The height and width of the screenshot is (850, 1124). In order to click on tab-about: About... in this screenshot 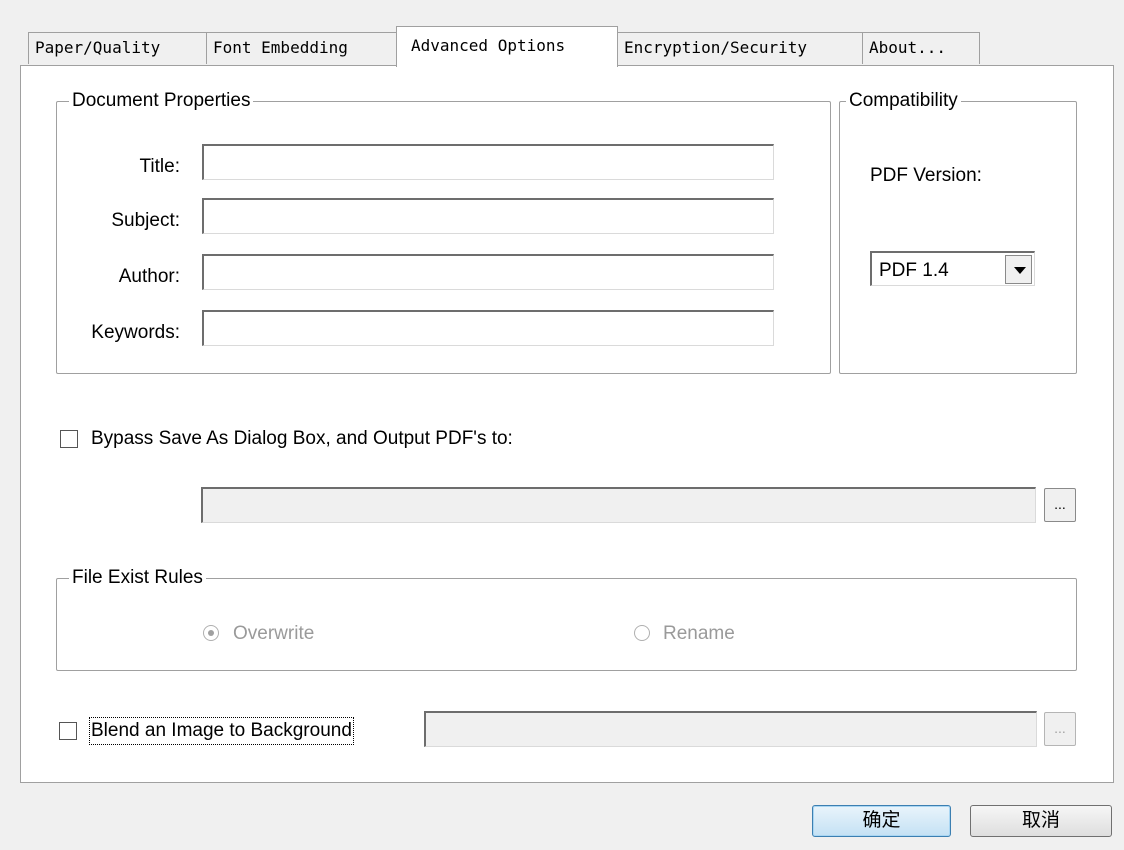, I will do `click(921, 48)`.